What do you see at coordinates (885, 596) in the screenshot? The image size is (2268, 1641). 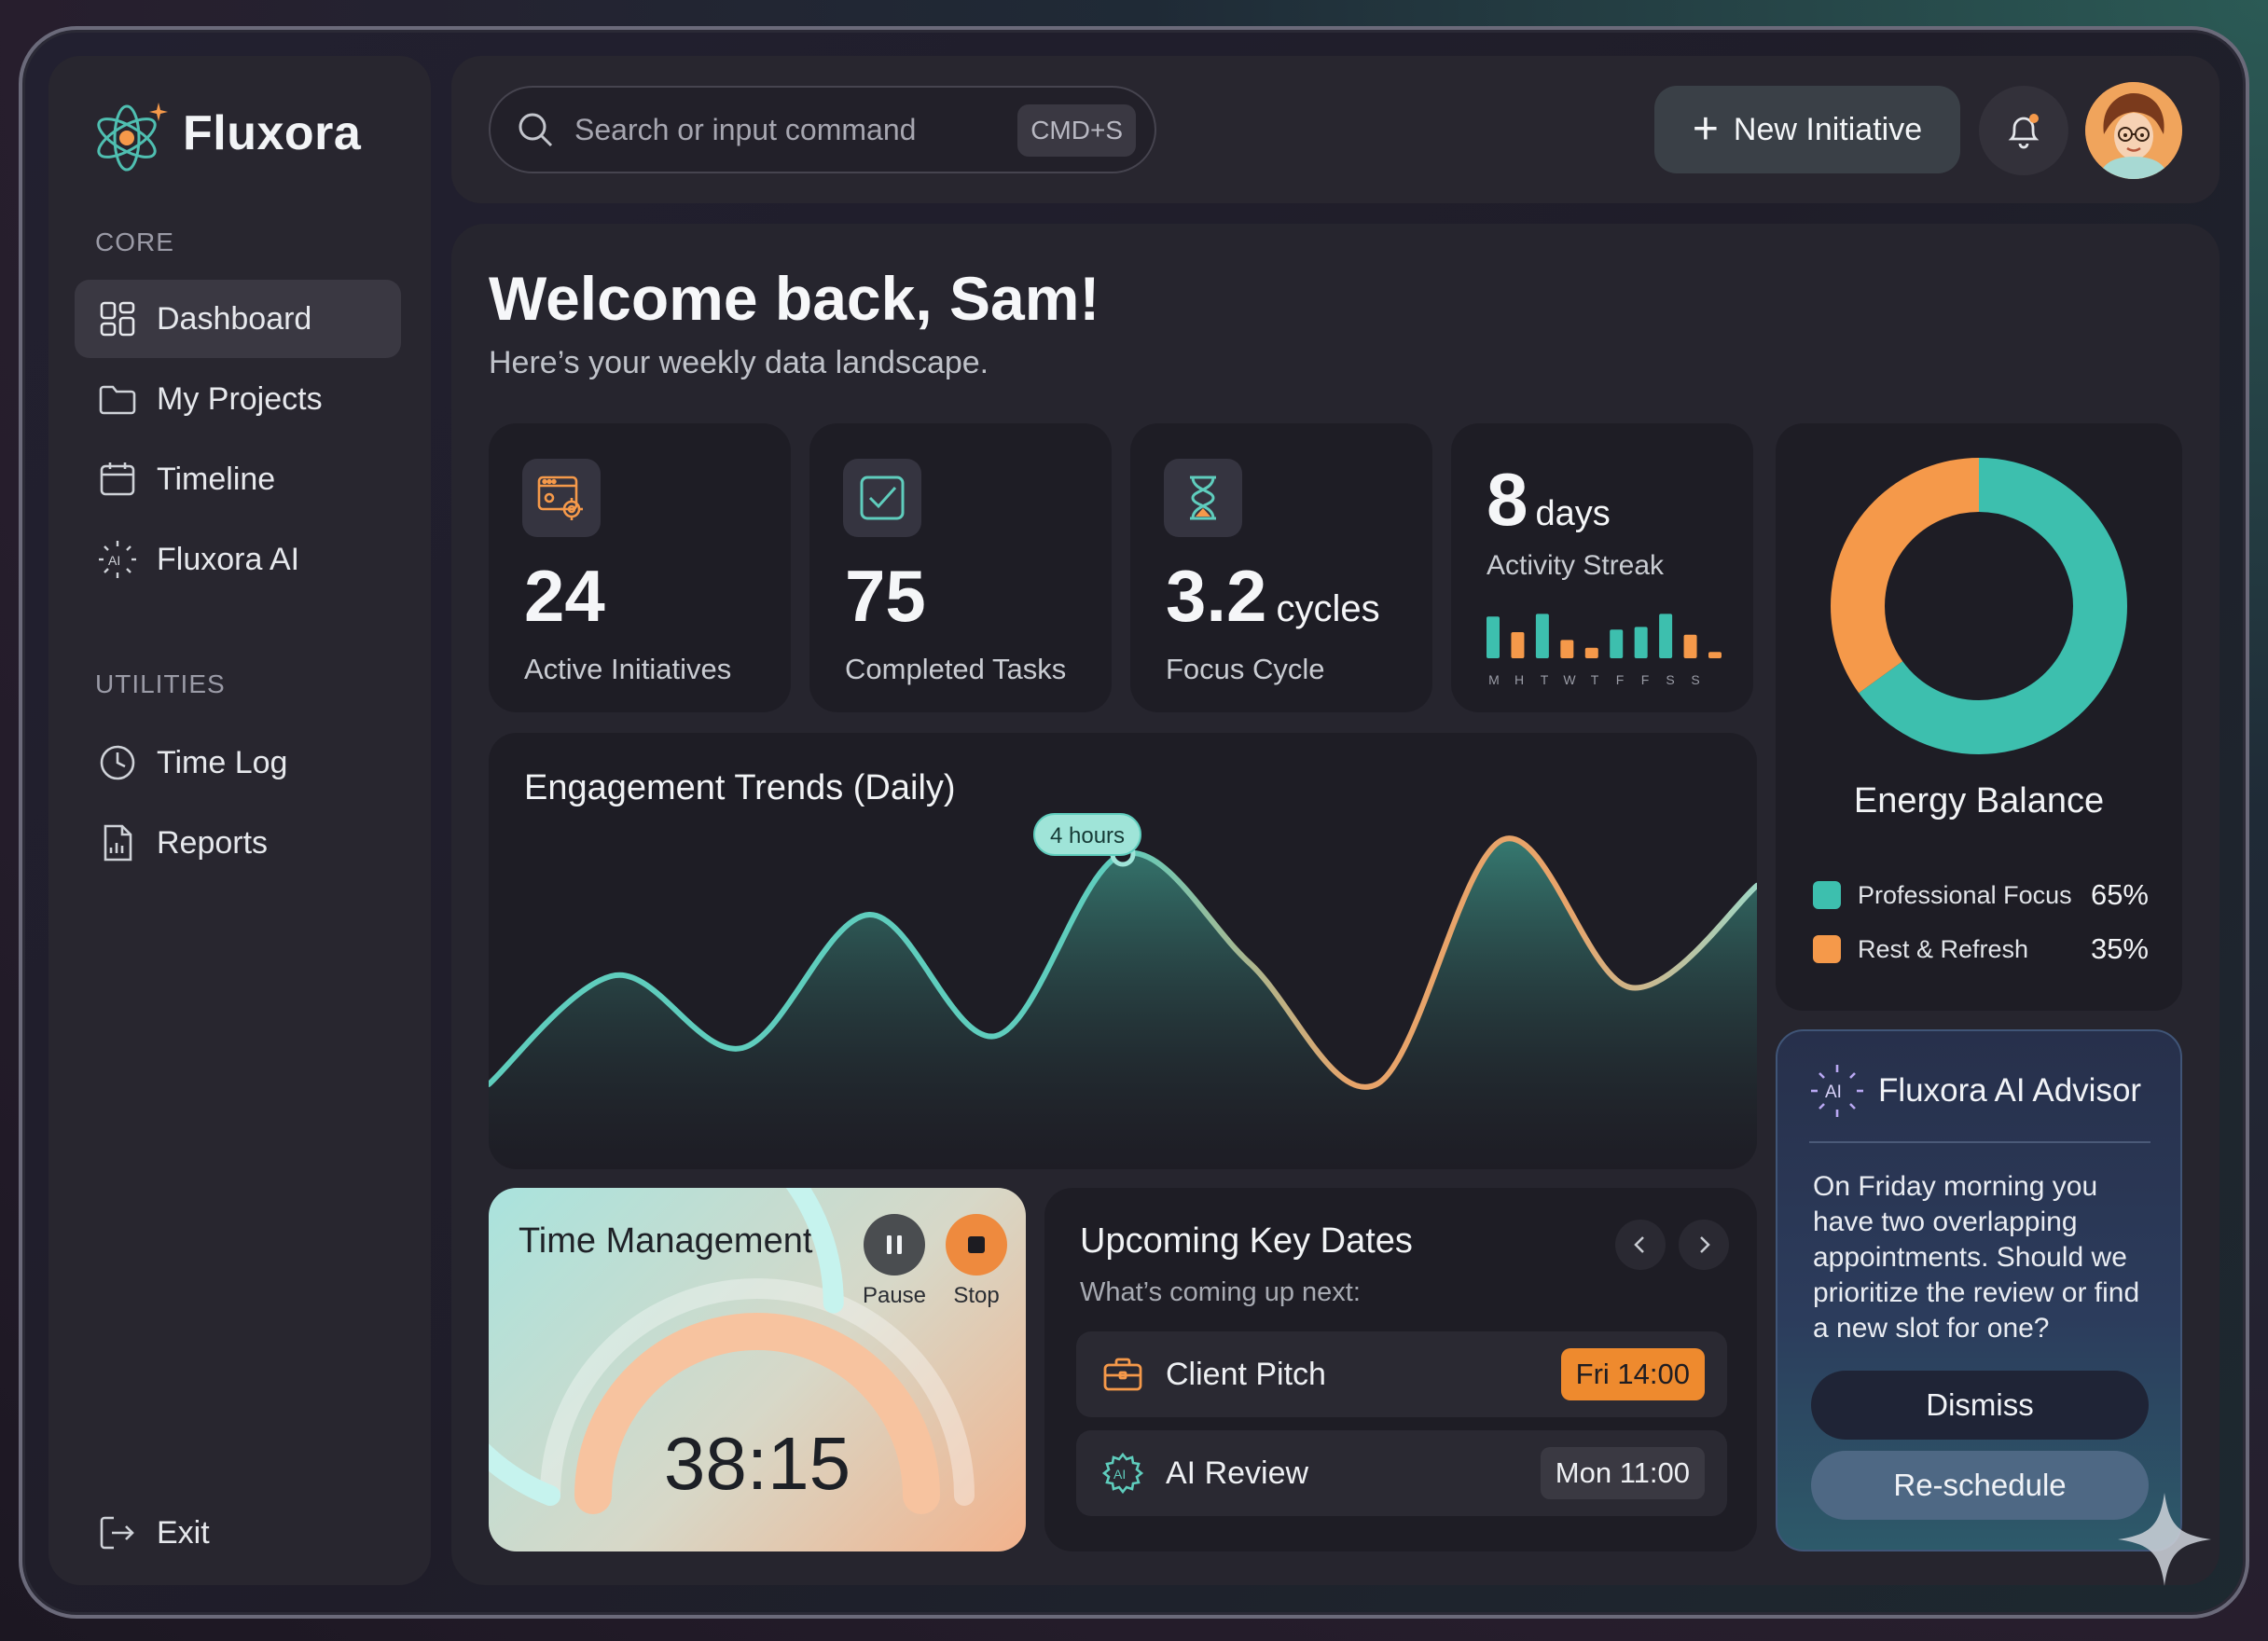 I see `stat-value: 75` at bounding box center [885, 596].